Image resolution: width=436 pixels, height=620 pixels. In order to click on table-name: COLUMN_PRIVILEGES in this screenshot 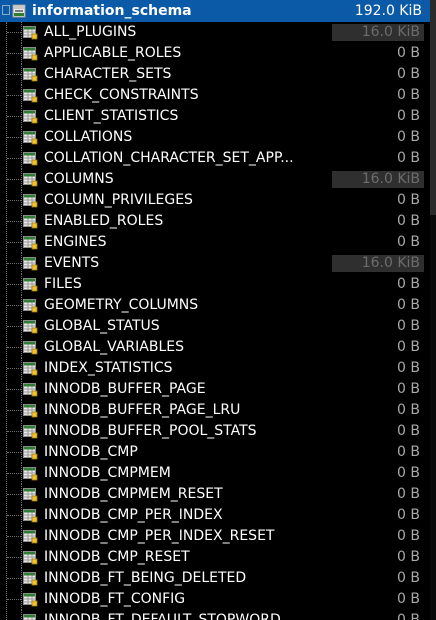, I will do `click(118, 200)`.